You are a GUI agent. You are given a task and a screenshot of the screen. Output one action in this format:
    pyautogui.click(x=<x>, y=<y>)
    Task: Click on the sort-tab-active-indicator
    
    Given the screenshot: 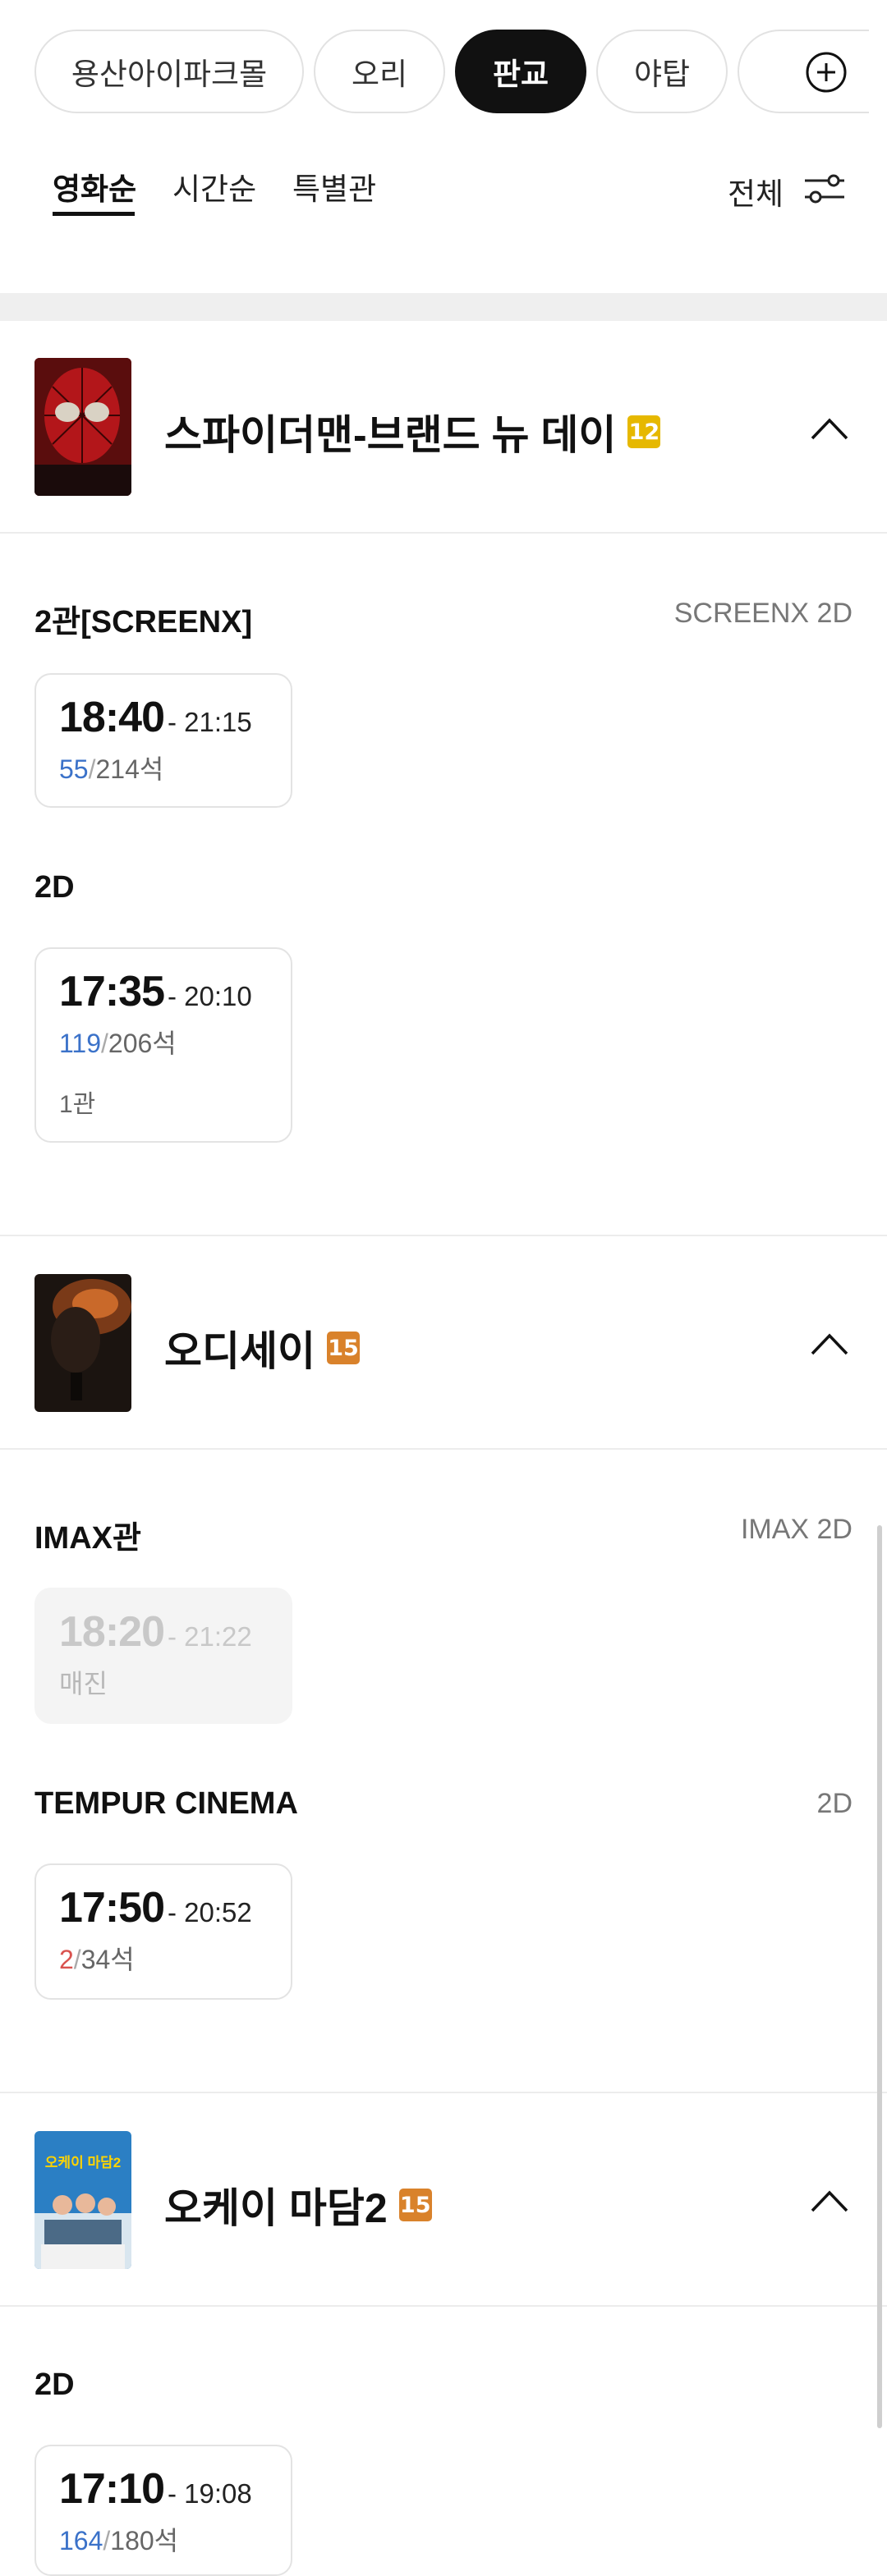 What is the action you would take?
    pyautogui.click(x=94, y=214)
    